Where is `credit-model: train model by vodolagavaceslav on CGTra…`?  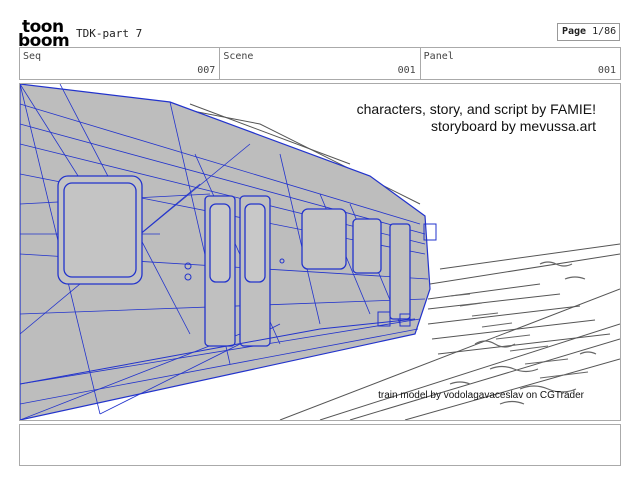 credit-model: train model by vodolagavaceslav on CGTra… is located at coordinates (481, 395).